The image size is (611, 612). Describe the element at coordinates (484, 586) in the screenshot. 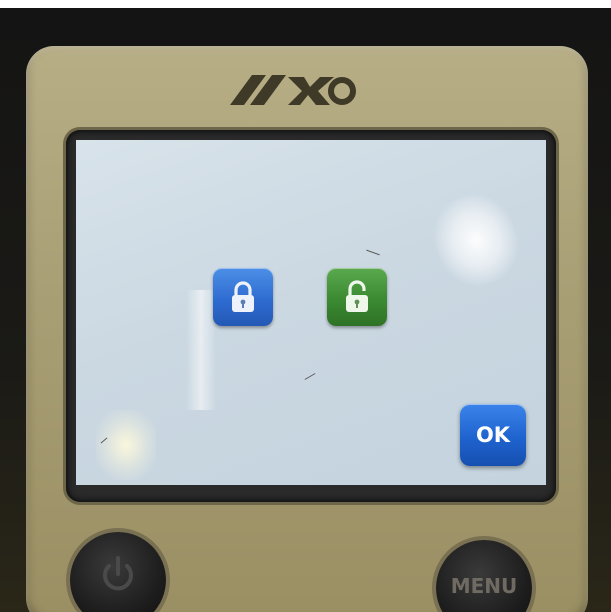

I see `menu-button-label: MENU` at that location.